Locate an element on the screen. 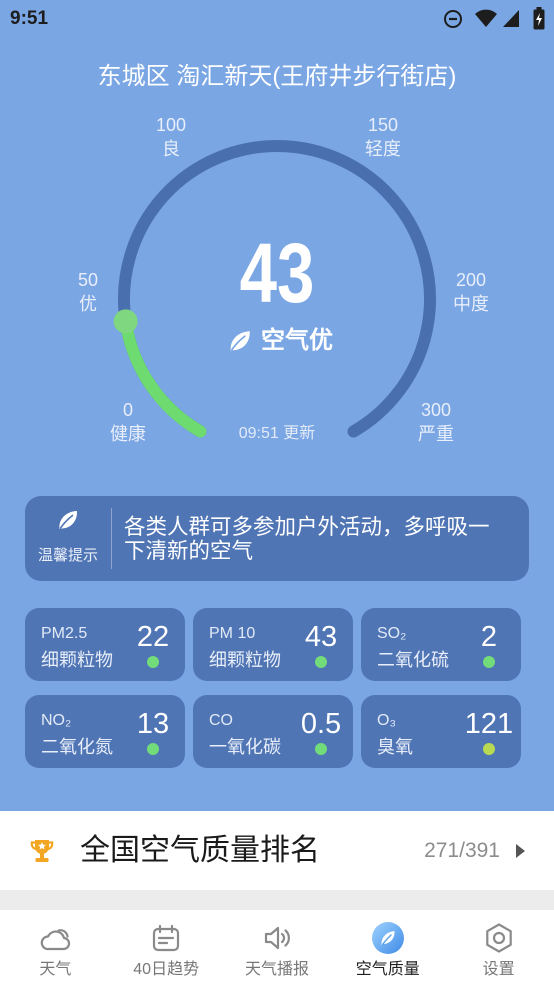 The height and width of the screenshot is (985, 554). nav-label: 天气 is located at coordinates (55, 969).